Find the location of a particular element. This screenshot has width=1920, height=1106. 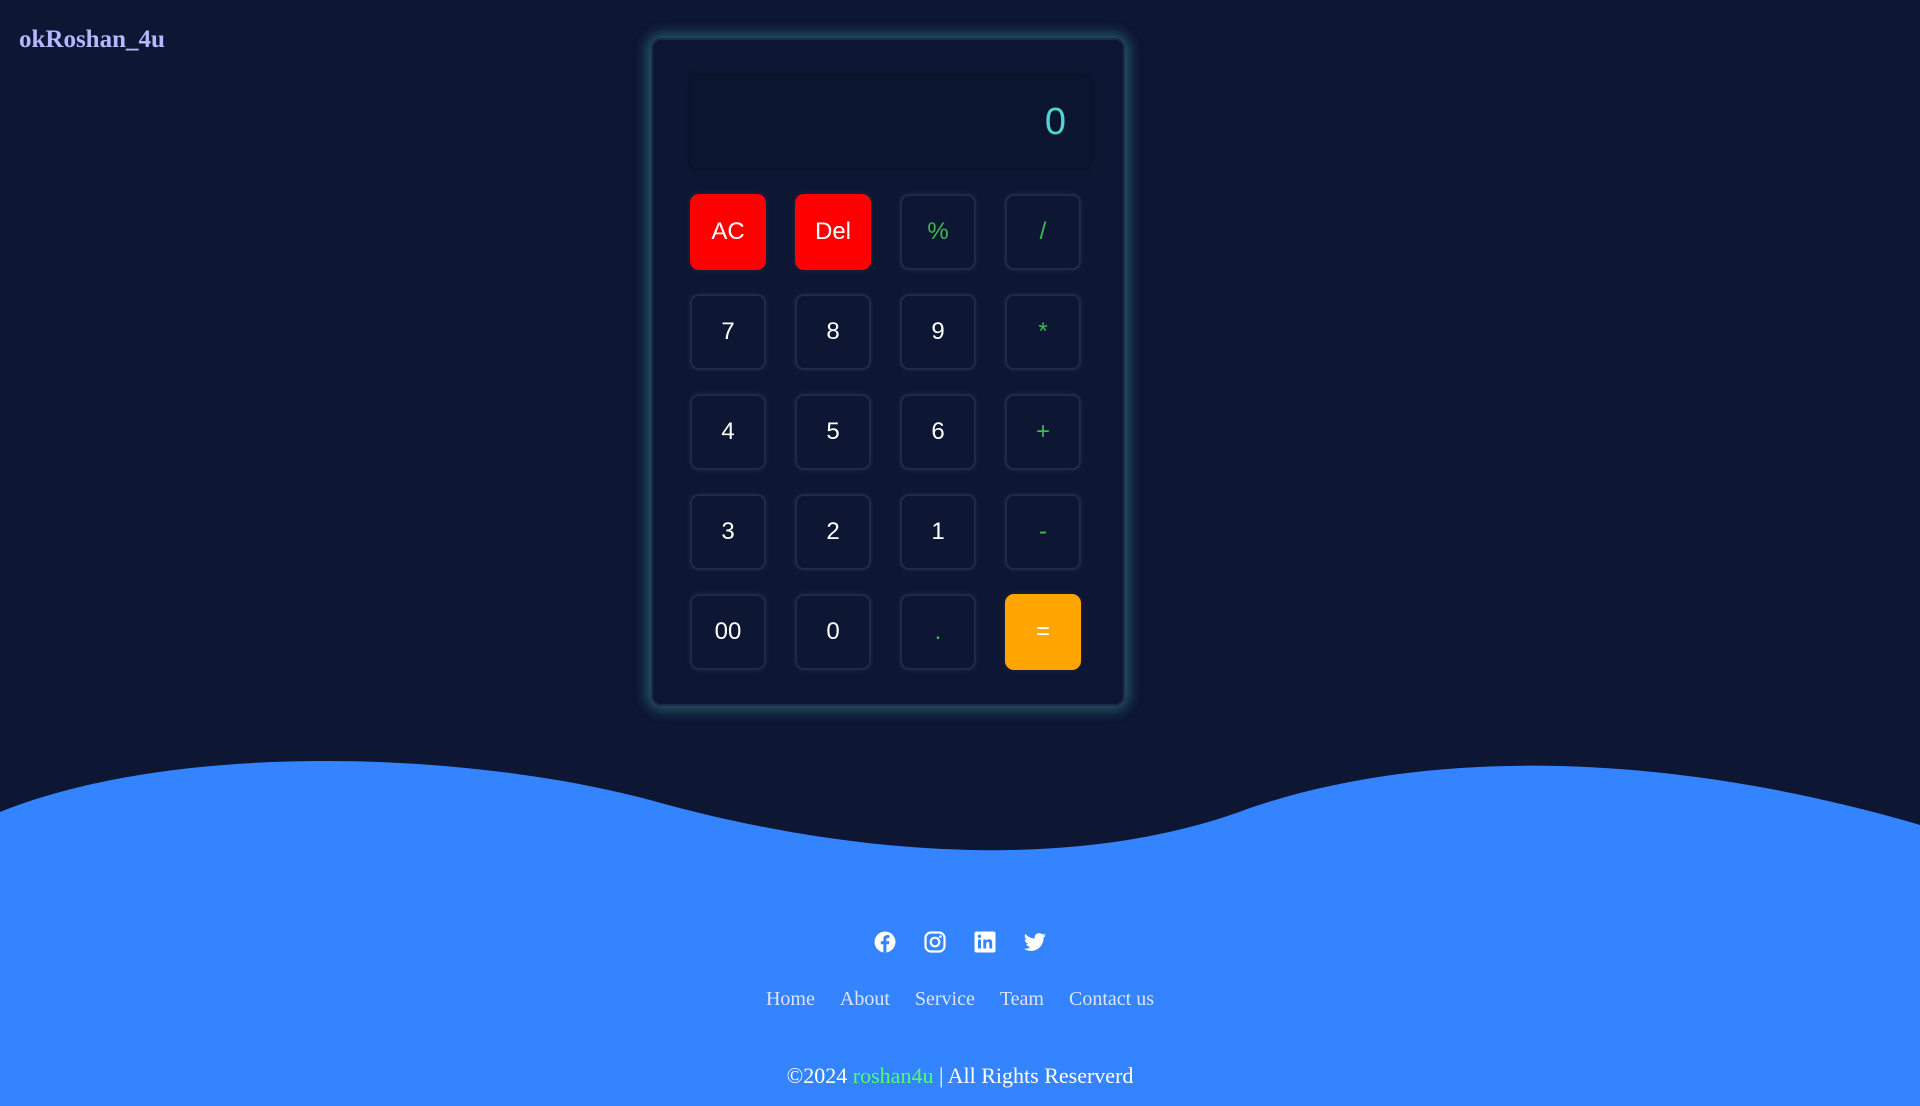

facebook-icon is located at coordinates (885, 942).